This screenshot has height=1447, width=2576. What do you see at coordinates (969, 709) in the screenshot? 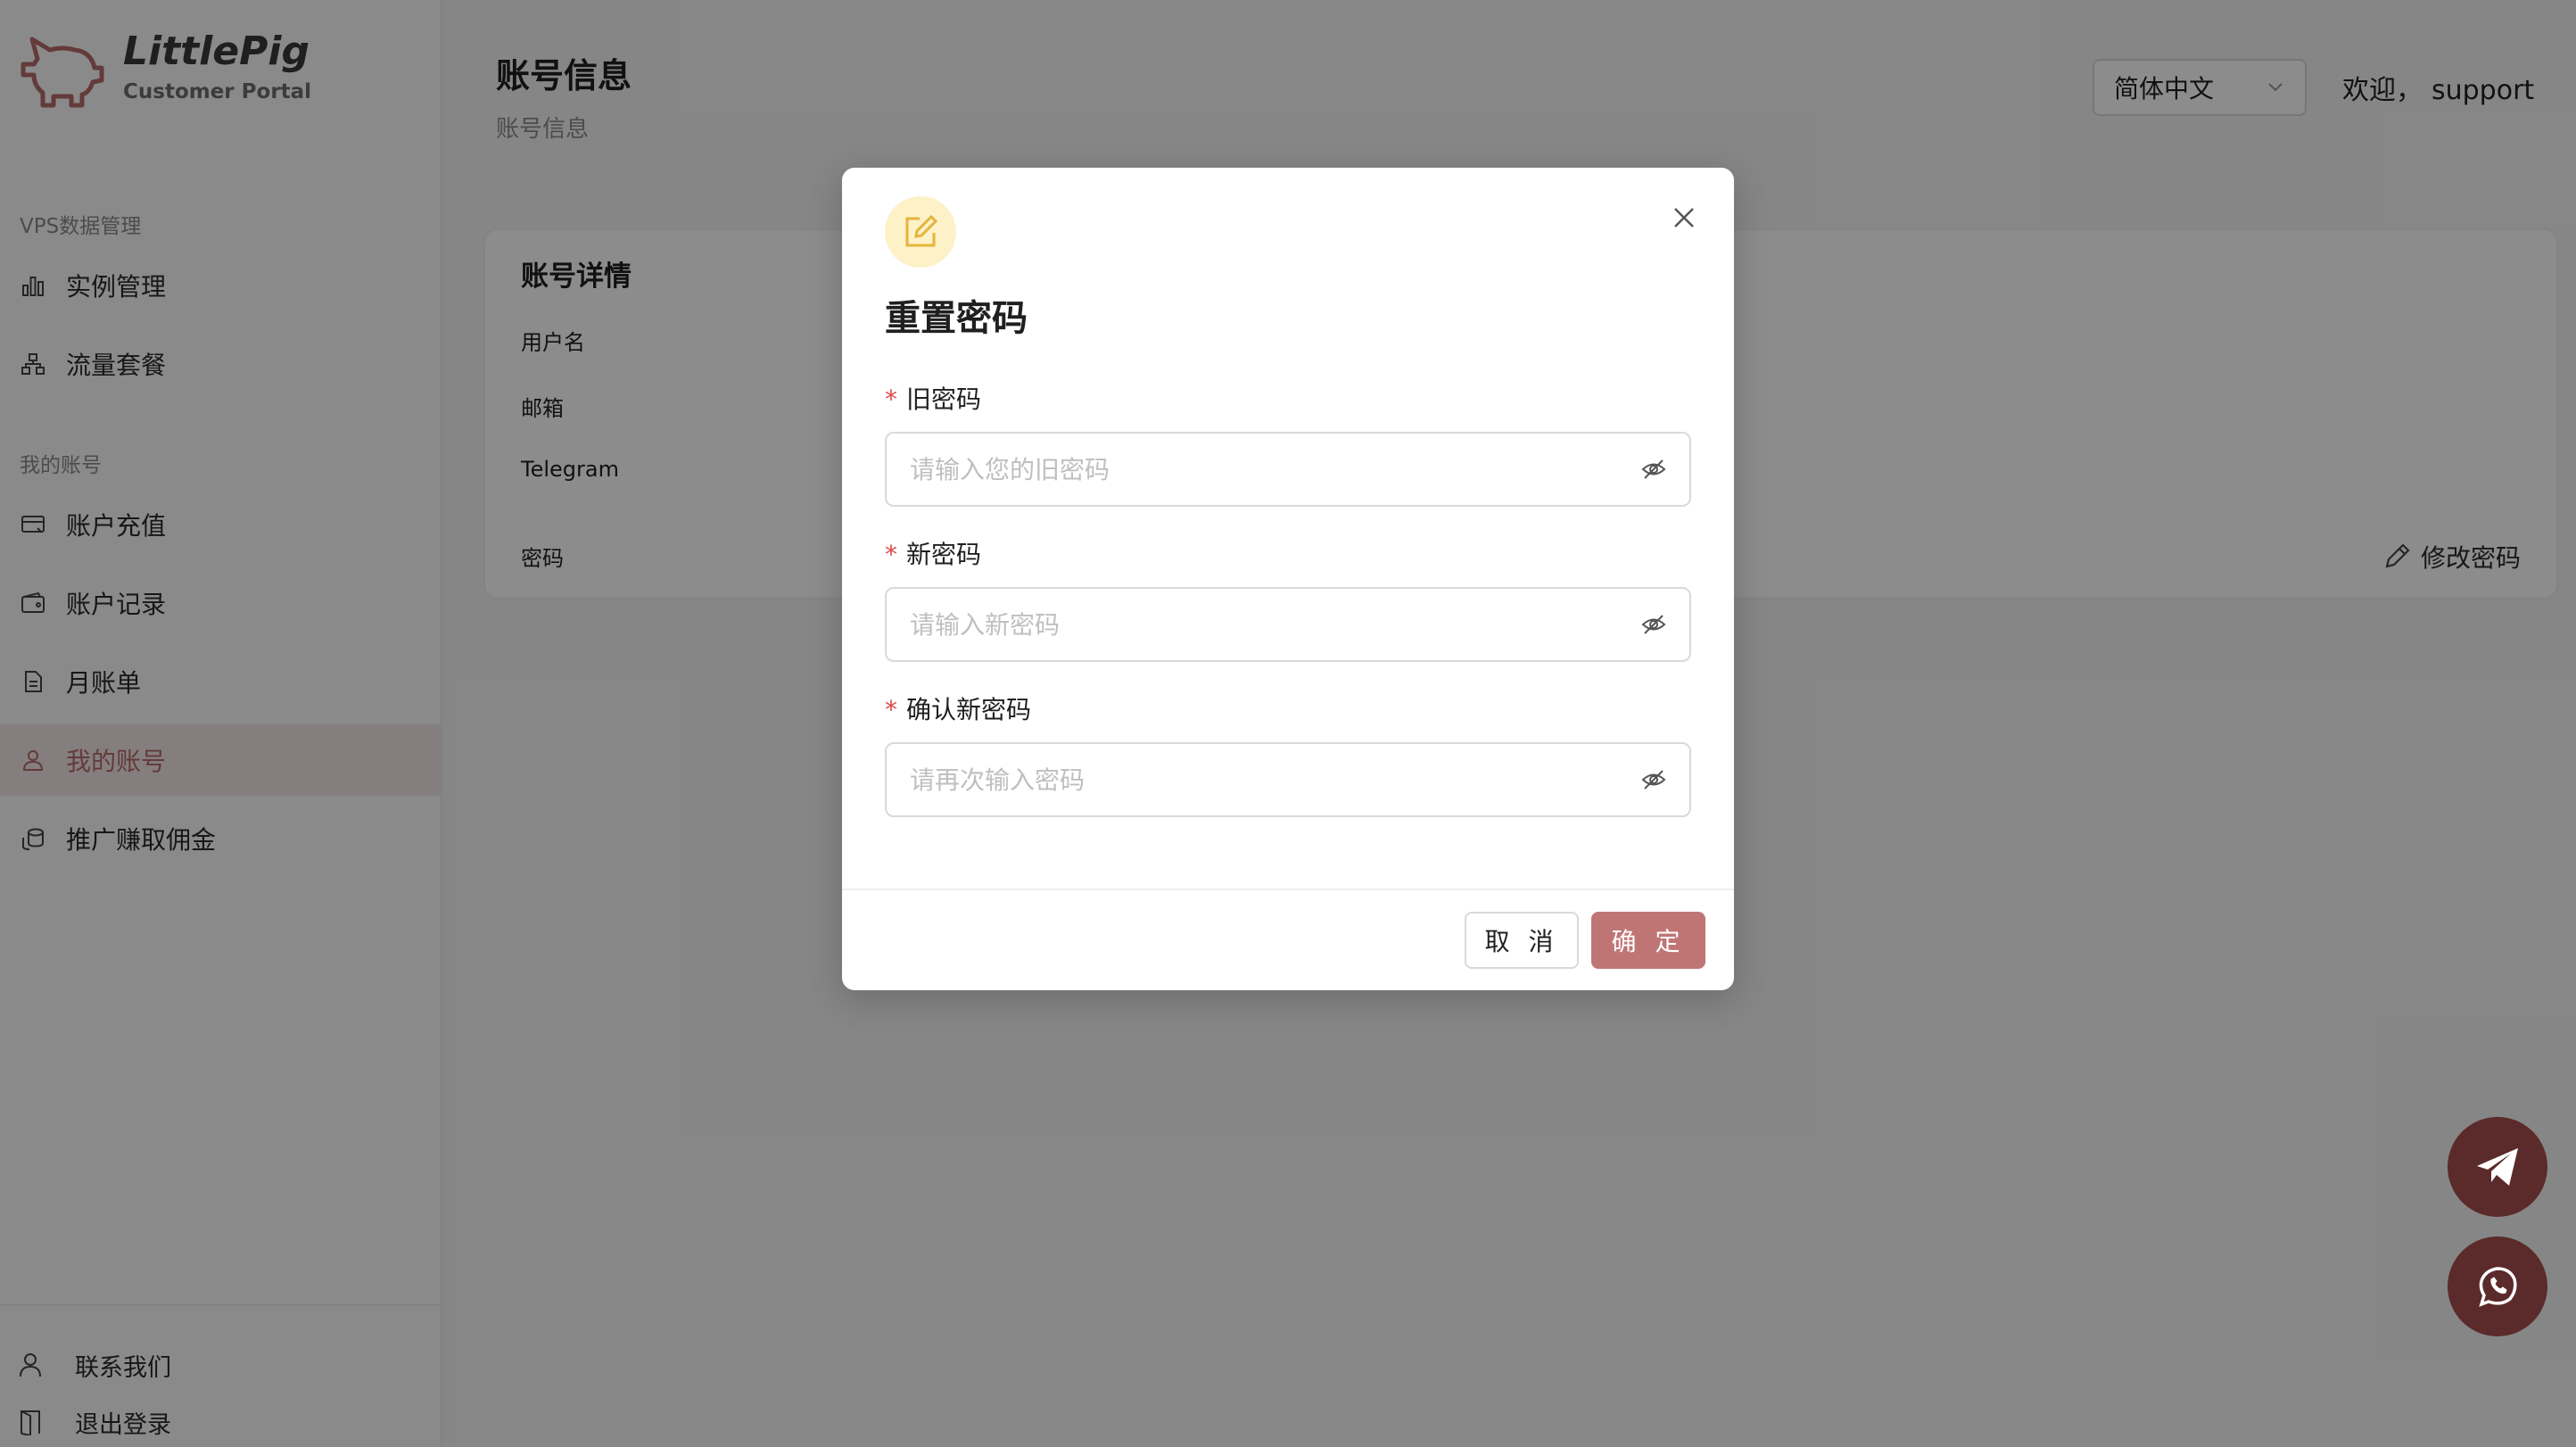
I see `confirm-password-label-text: 确认新密码` at bounding box center [969, 709].